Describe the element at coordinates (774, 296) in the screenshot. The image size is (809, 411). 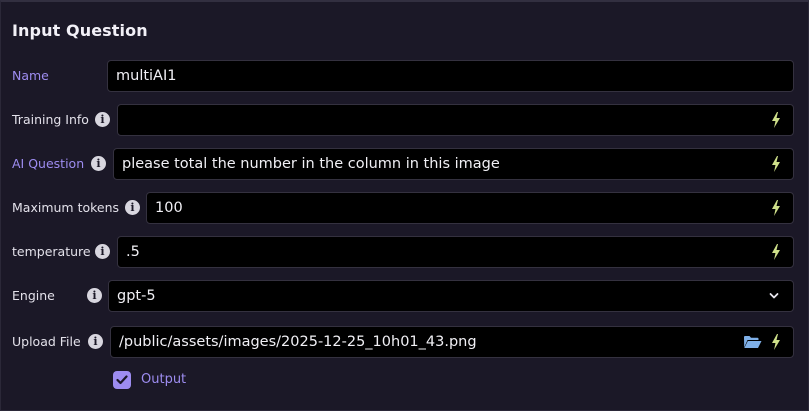
I see `chevron-down-icon` at that location.